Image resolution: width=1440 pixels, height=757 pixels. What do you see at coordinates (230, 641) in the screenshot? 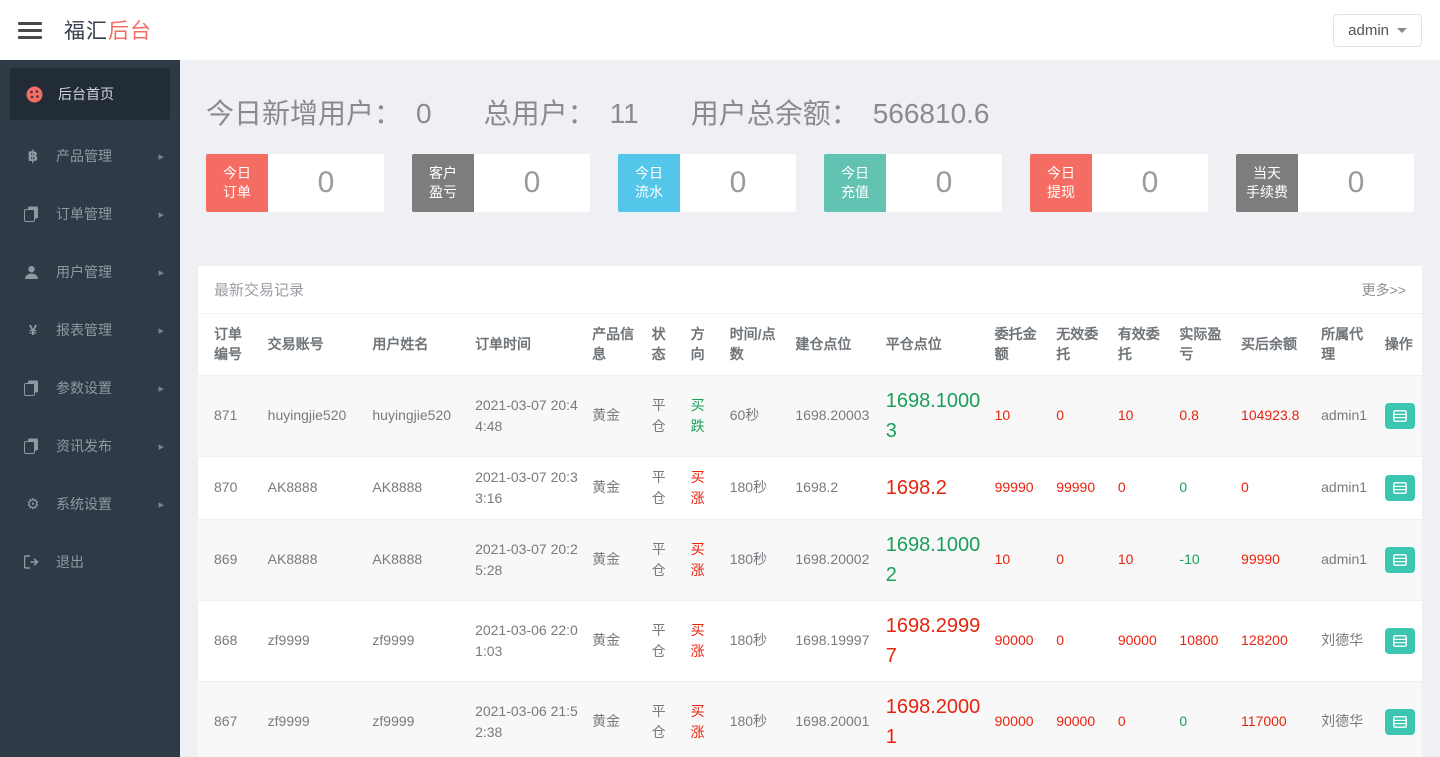
I see `cell-order-id: 868` at bounding box center [230, 641].